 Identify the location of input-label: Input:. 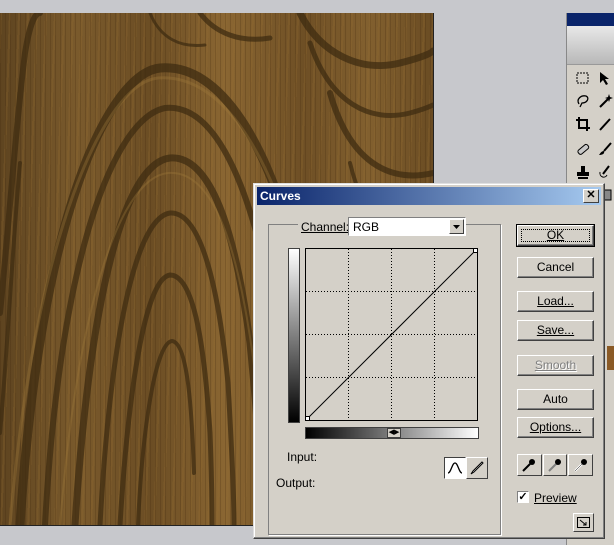
(302, 457).